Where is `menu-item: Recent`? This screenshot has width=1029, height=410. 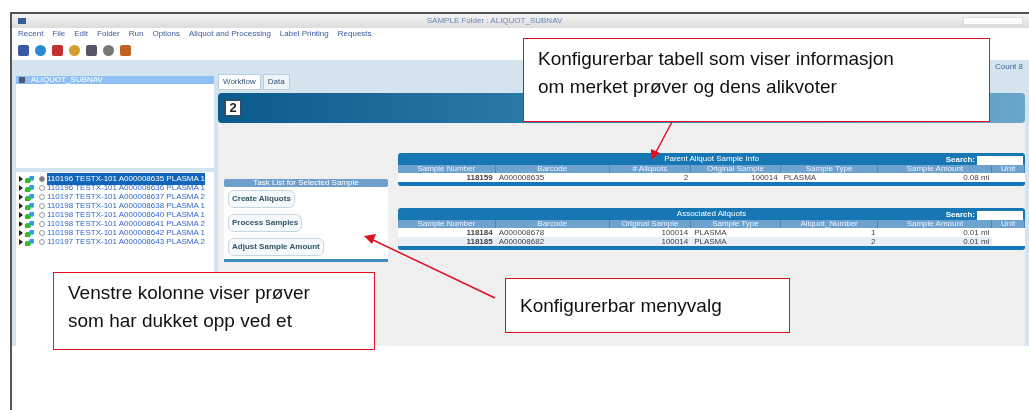
menu-item: Recent is located at coordinates (31, 34).